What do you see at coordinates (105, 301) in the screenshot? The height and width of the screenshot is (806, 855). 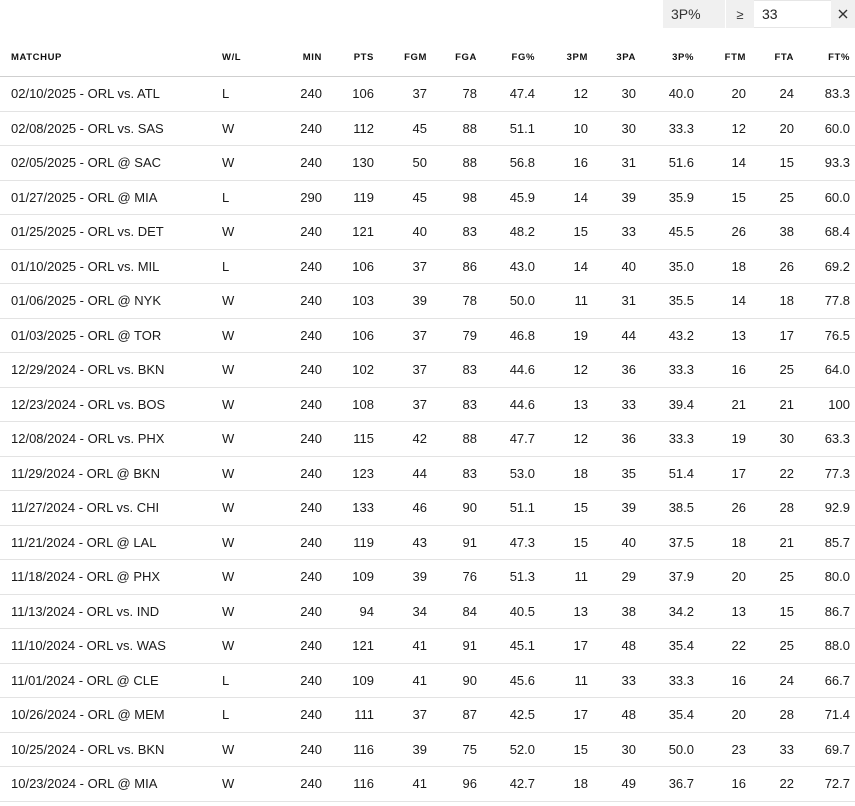 I see `cell-matchup: 01/06/2025 - ORL @ NYK` at bounding box center [105, 301].